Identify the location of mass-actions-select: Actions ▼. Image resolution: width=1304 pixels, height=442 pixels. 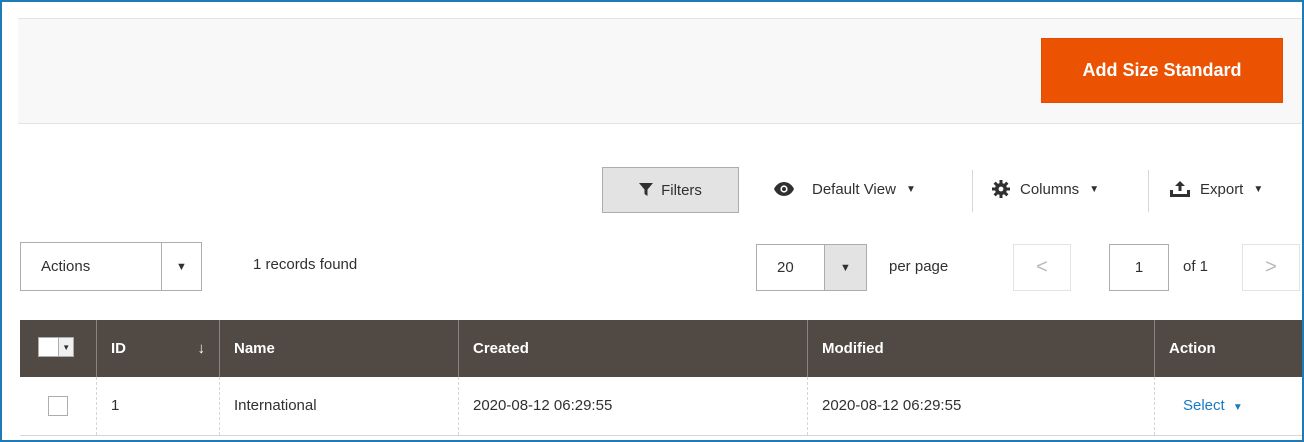
(111, 266).